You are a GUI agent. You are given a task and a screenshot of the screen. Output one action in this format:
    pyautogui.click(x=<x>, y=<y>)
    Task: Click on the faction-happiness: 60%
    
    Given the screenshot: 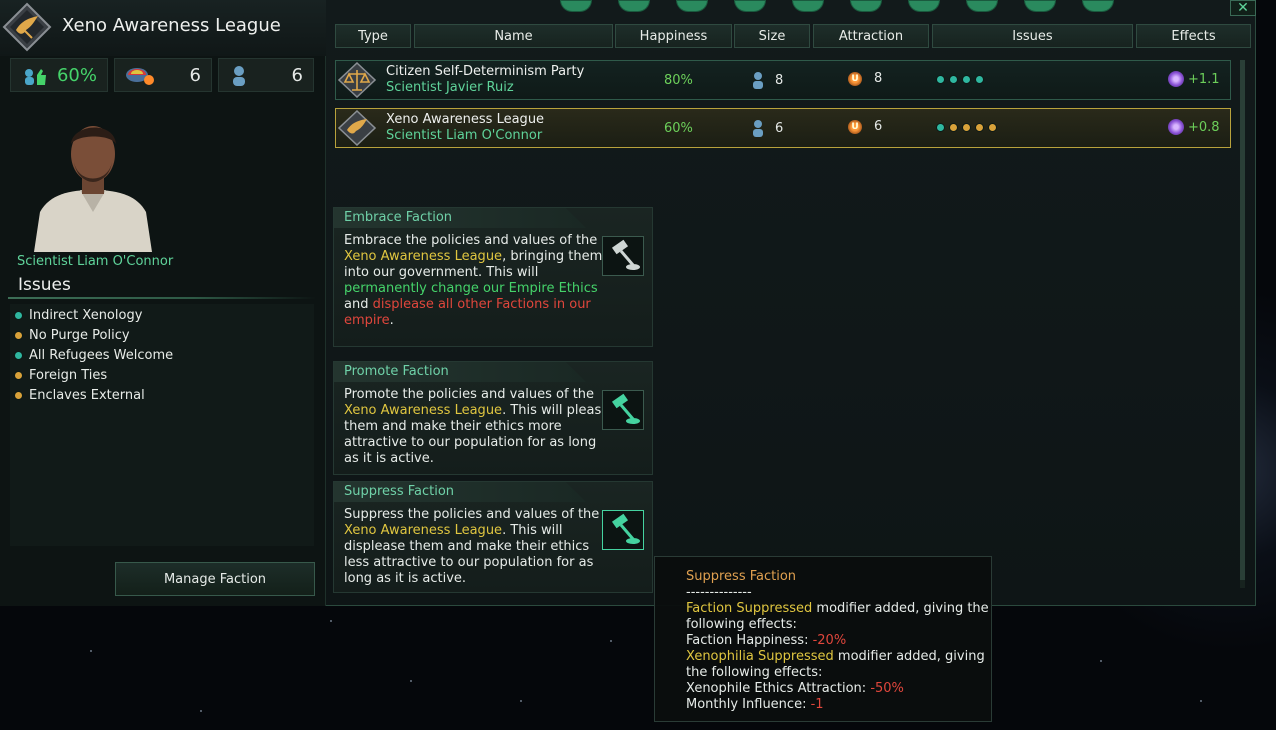 What is the action you would take?
    pyautogui.click(x=678, y=128)
    